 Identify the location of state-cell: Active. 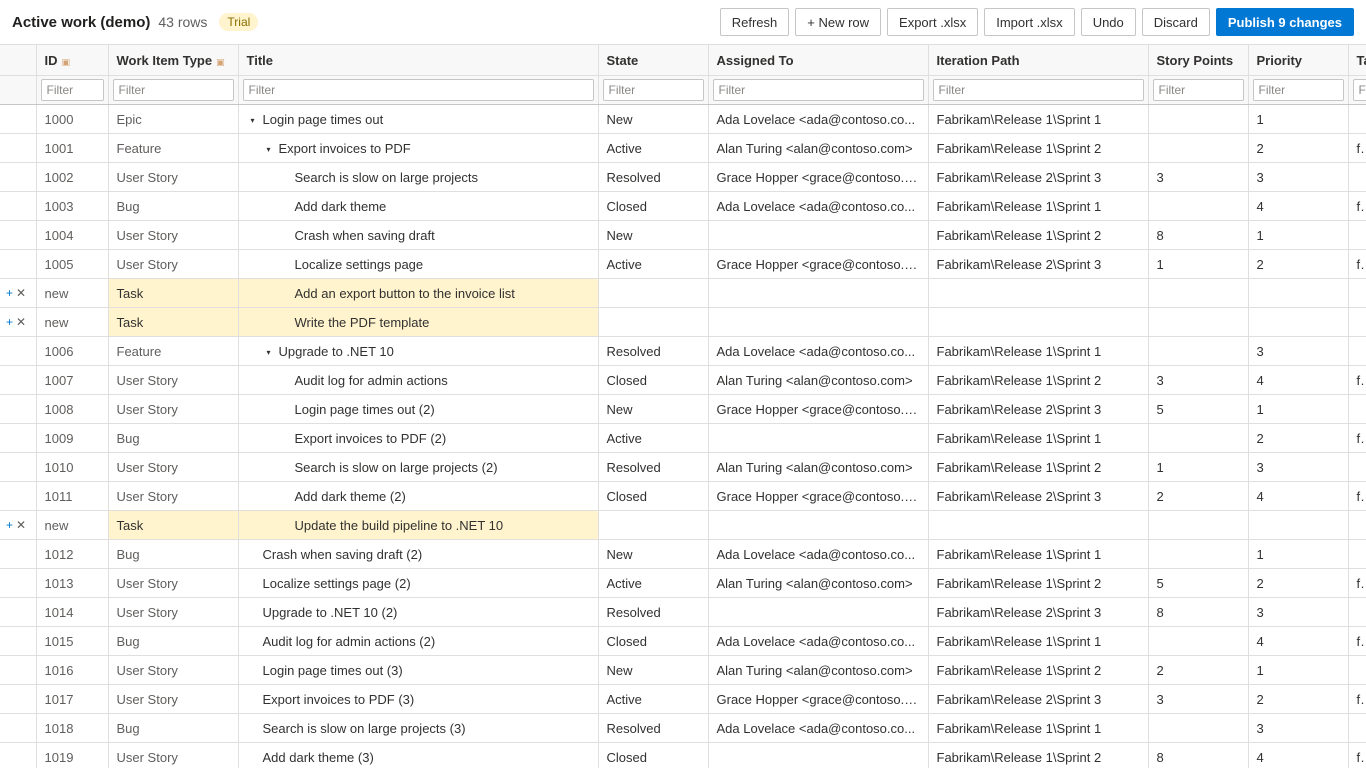
(653, 148).